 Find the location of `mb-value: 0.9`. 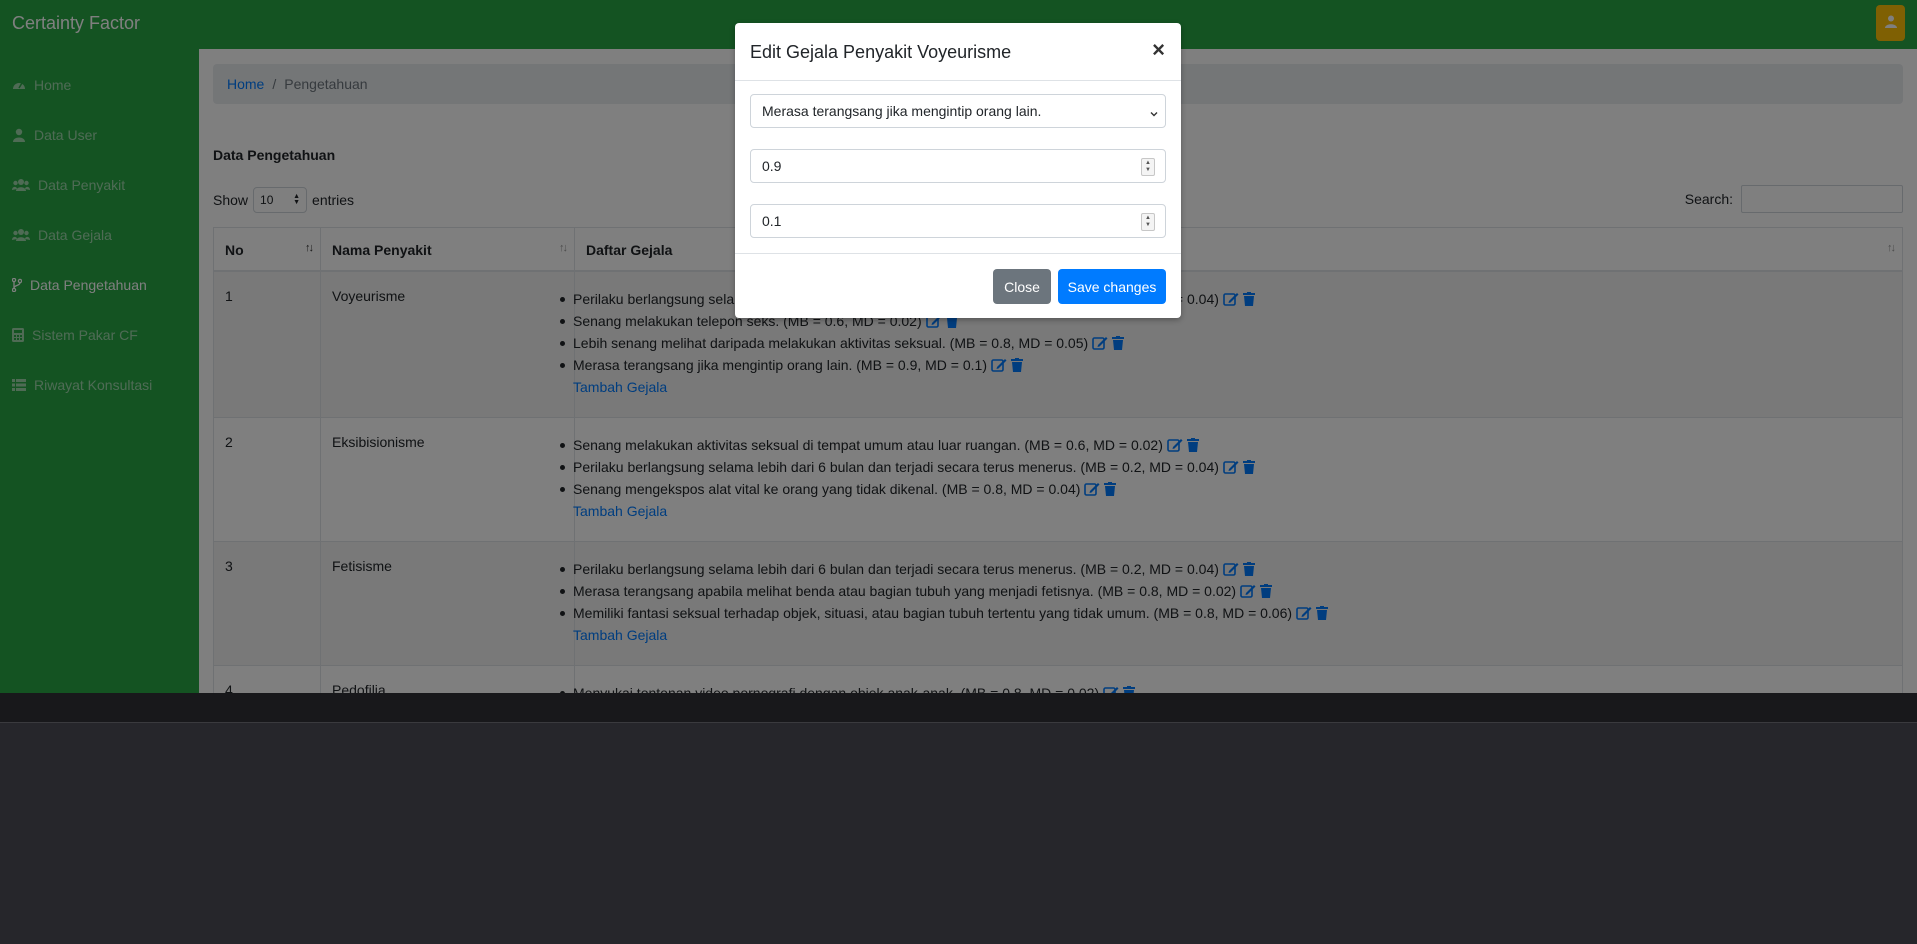

mb-value: 0.9 is located at coordinates (772, 166).